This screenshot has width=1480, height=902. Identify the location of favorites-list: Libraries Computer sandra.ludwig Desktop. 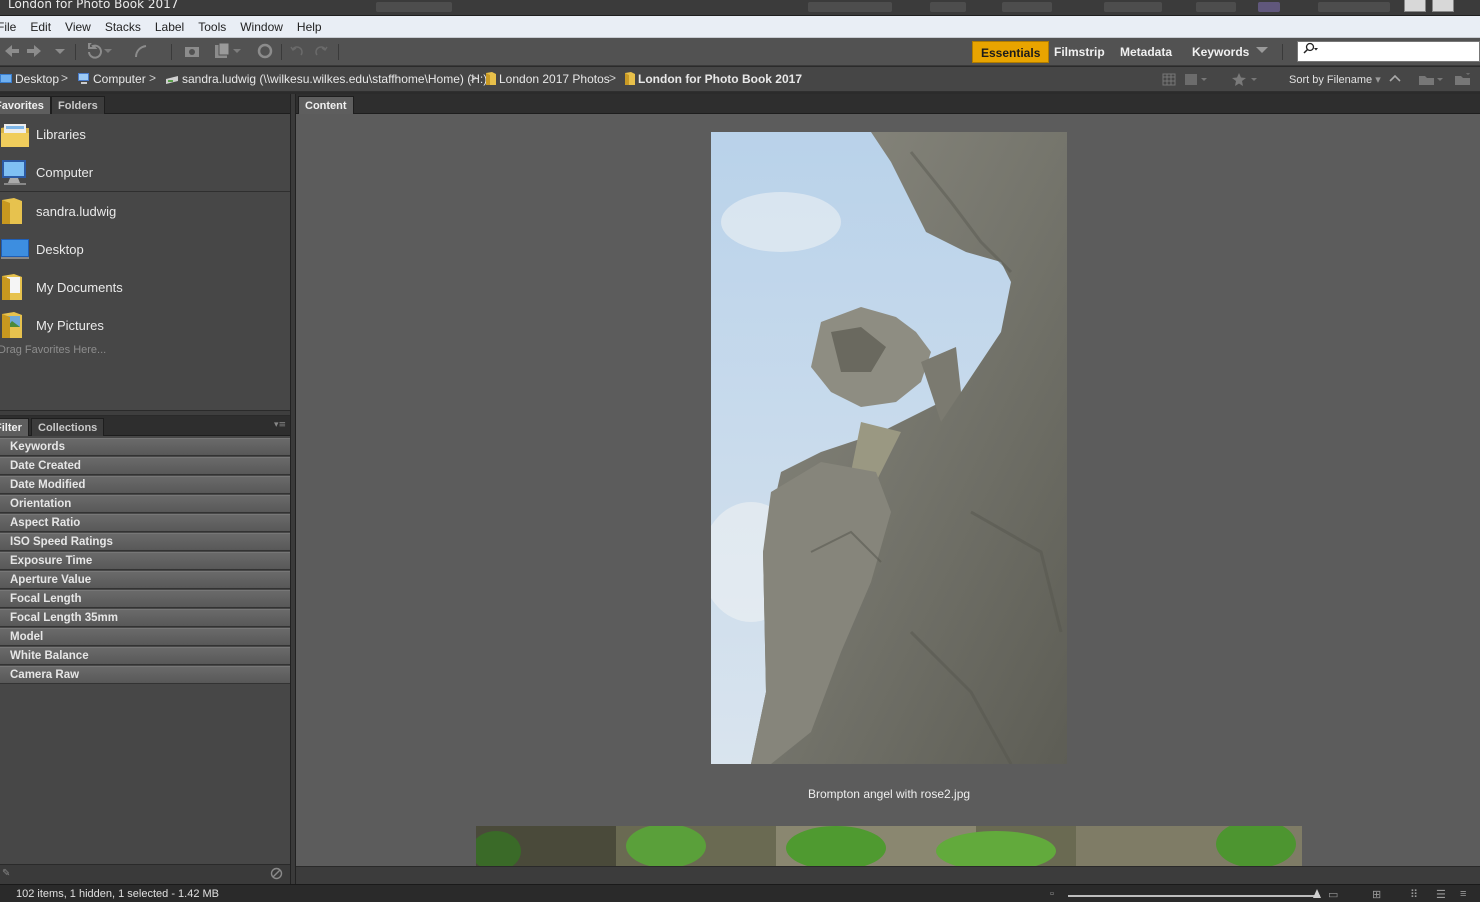
(145, 229).